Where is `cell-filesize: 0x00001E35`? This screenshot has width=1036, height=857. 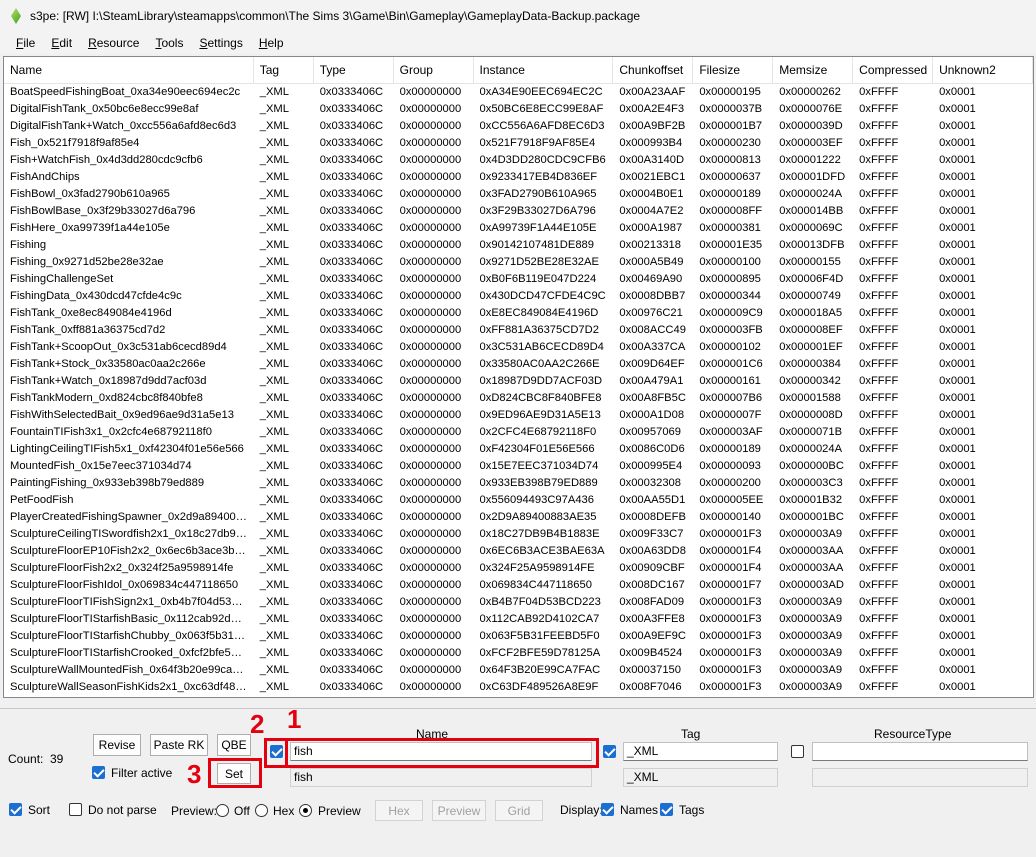
cell-filesize: 0x00001E35 is located at coordinates (731, 245).